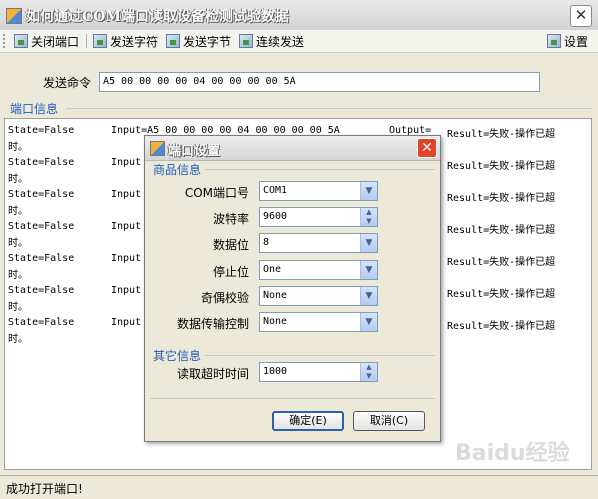  Describe the element at coordinates (230, 245) in the screenshot. I see `data-bits-label: 数据位` at that location.